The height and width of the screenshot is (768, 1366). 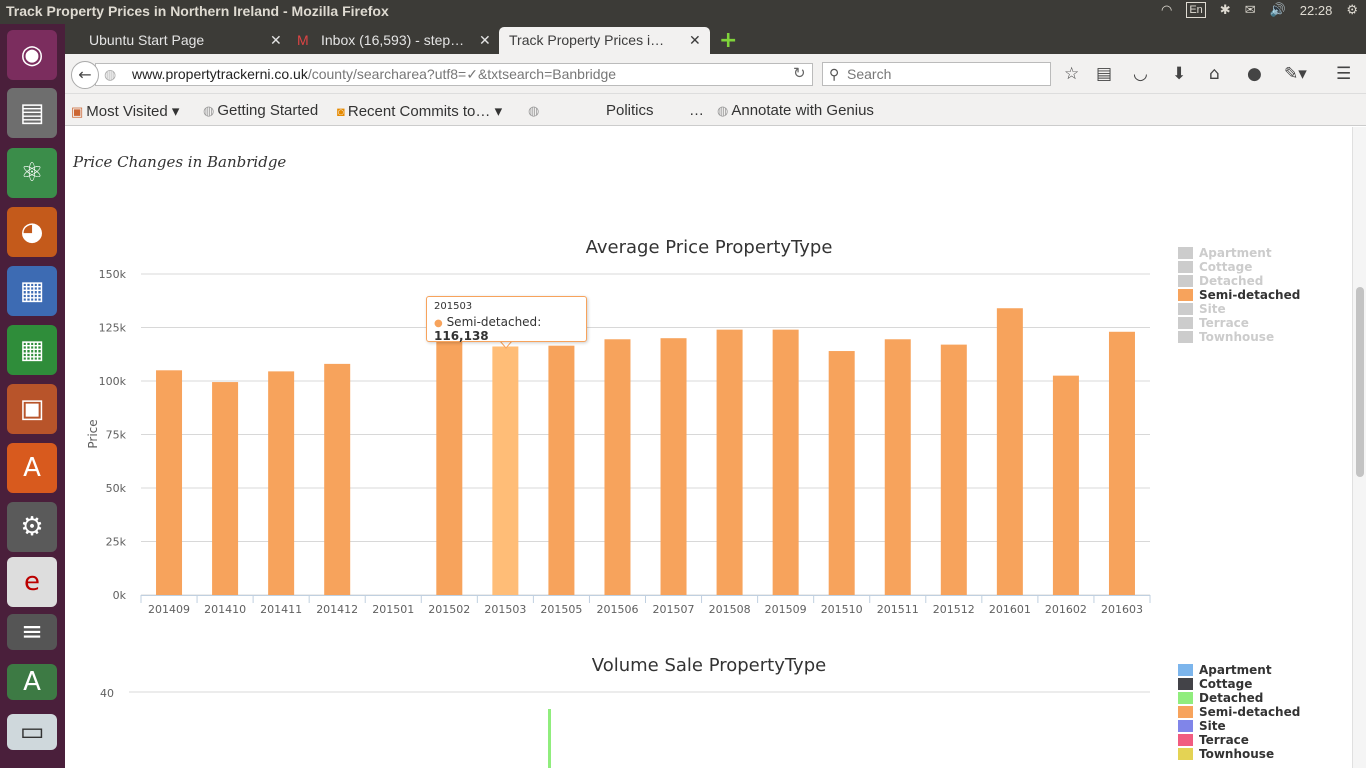 What do you see at coordinates (1231, 698) in the screenshot?
I see `legend-label: Detached` at bounding box center [1231, 698].